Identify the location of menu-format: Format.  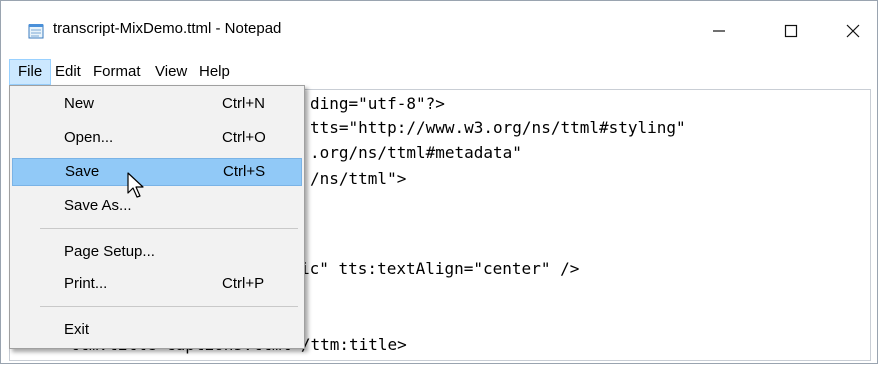
(117, 72).